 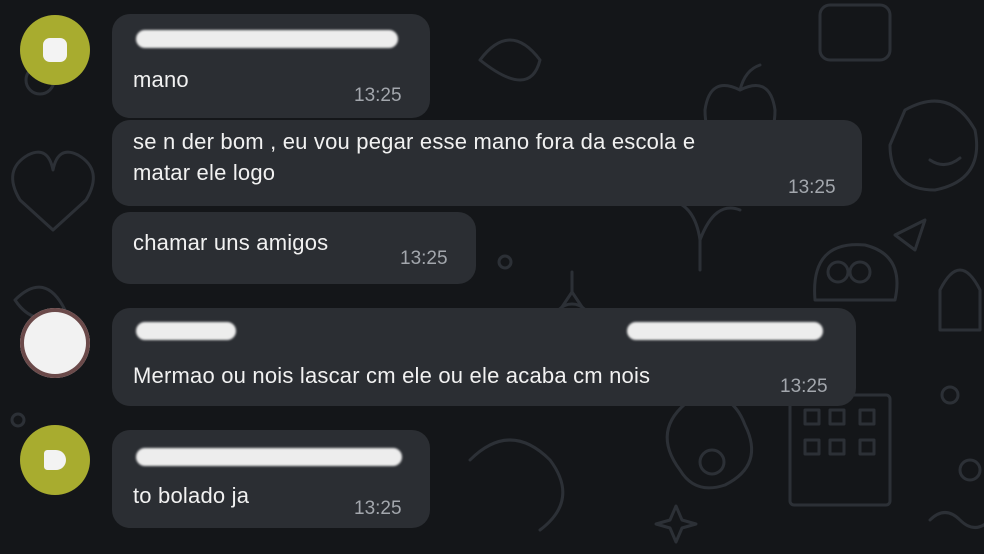 What do you see at coordinates (271, 66) in the screenshot?
I see `message-bubble: mano 13:25` at bounding box center [271, 66].